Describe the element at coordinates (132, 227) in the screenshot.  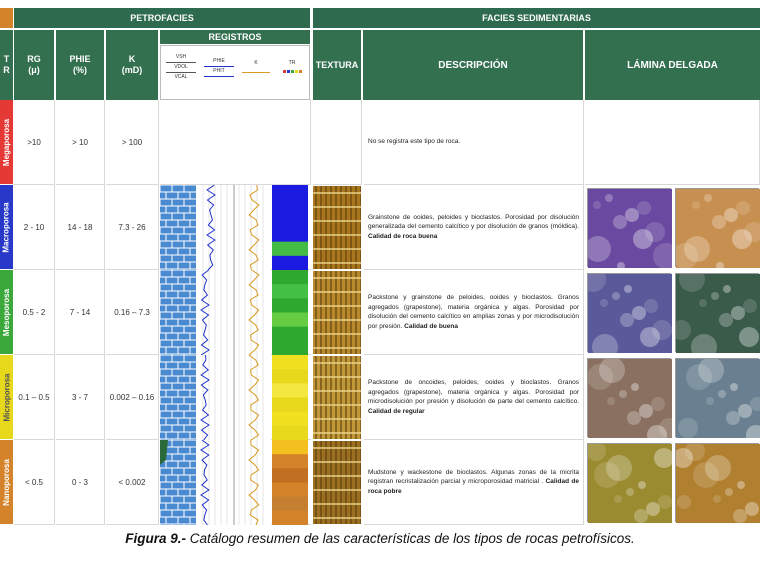
I see `k-cell: 7.3 - 26` at that location.